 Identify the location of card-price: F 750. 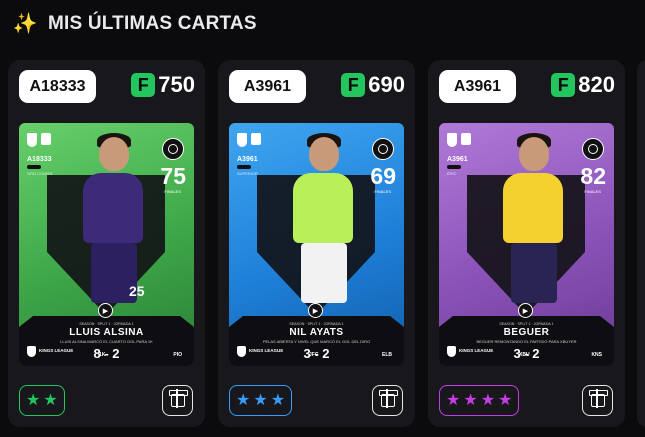
(163, 85).